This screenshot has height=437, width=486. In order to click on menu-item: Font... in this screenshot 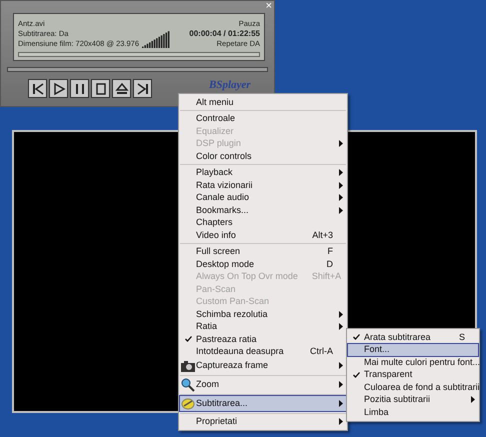, I will do `click(413, 350)`.